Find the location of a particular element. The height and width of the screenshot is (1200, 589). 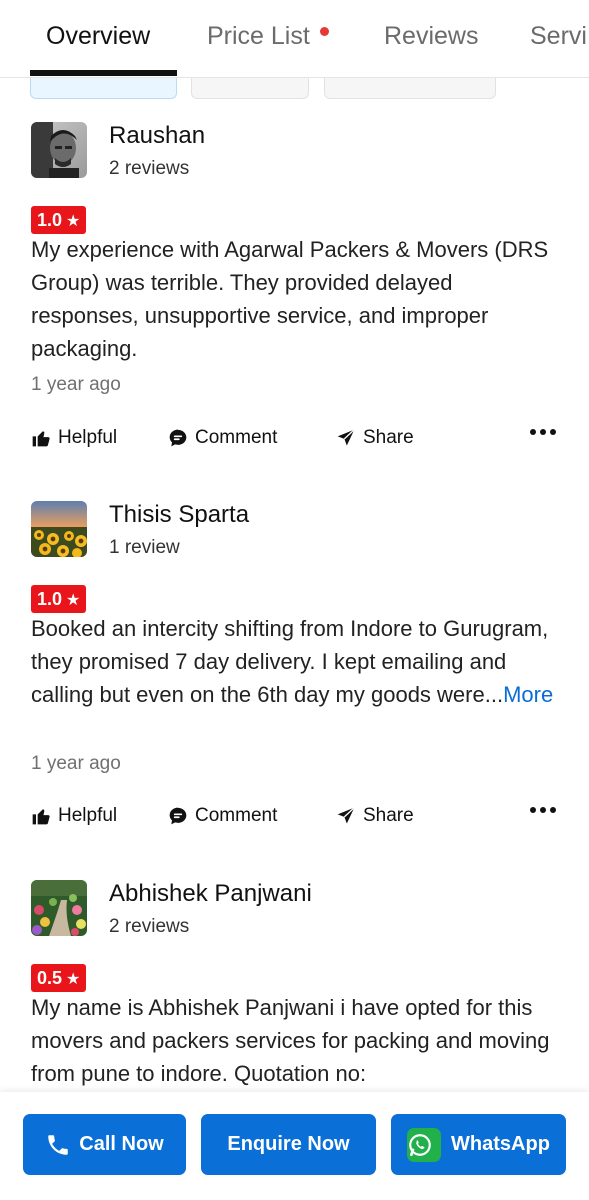

whatsapp-icon is located at coordinates (424, 1144).